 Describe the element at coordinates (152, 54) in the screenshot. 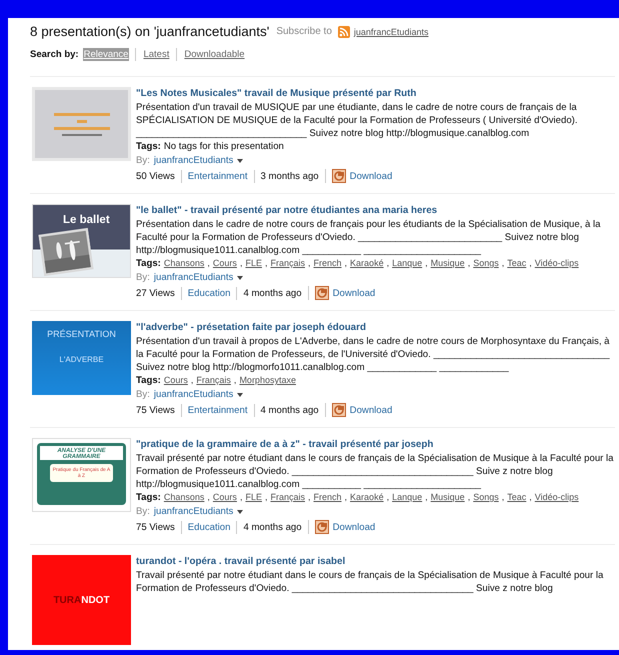

I see `sort-option: Latest` at that location.